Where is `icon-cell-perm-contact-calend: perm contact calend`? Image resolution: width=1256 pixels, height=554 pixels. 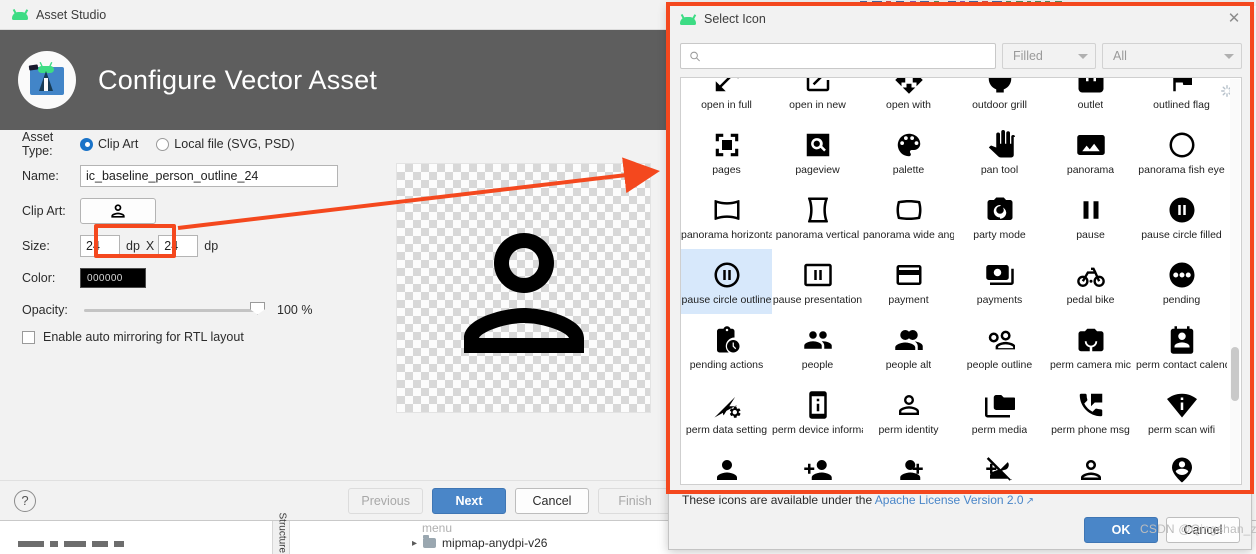 icon-cell-perm-contact-calend: perm contact calend is located at coordinates (1181, 346).